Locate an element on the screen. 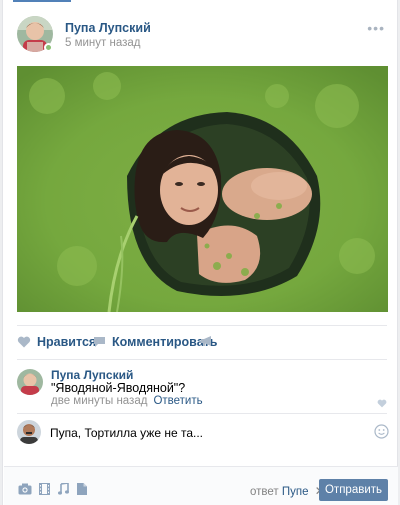  reply-to-name: Пупе is located at coordinates (295, 492).